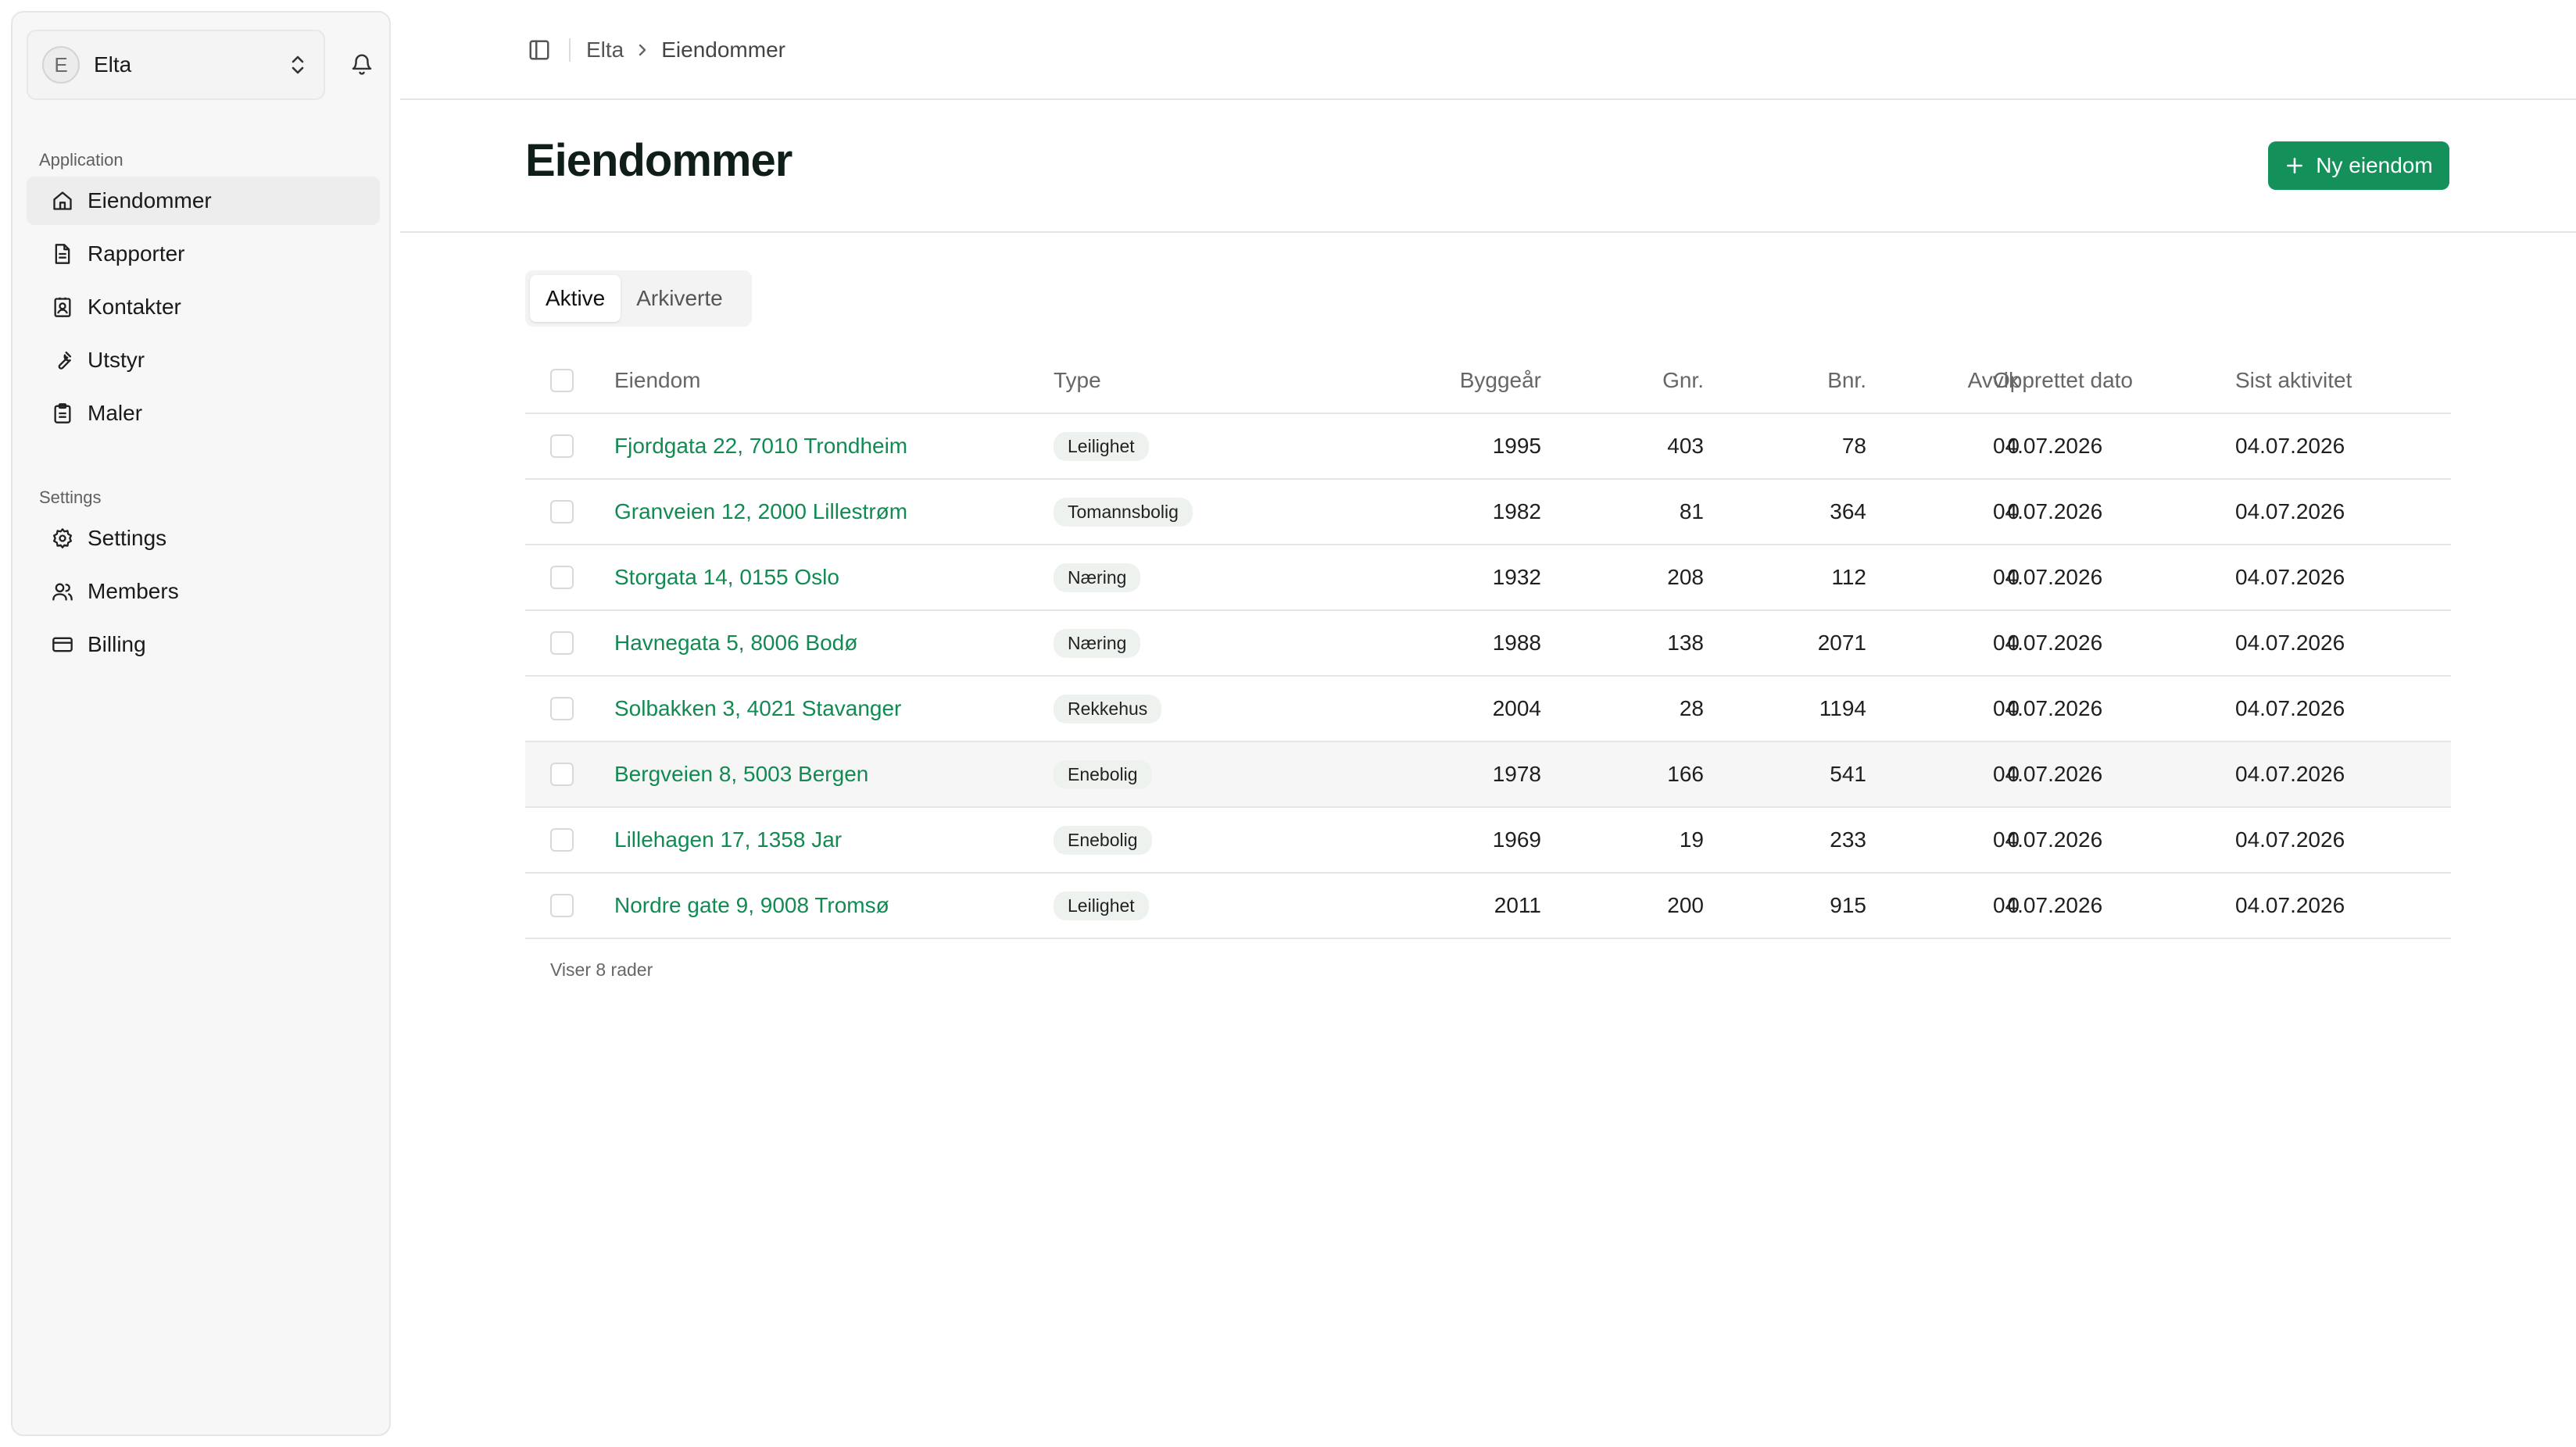 The width and height of the screenshot is (2576, 1447). What do you see at coordinates (203, 307) in the screenshot?
I see `sidebar-item-kontakter: Kontakter` at bounding box center [203, 307].